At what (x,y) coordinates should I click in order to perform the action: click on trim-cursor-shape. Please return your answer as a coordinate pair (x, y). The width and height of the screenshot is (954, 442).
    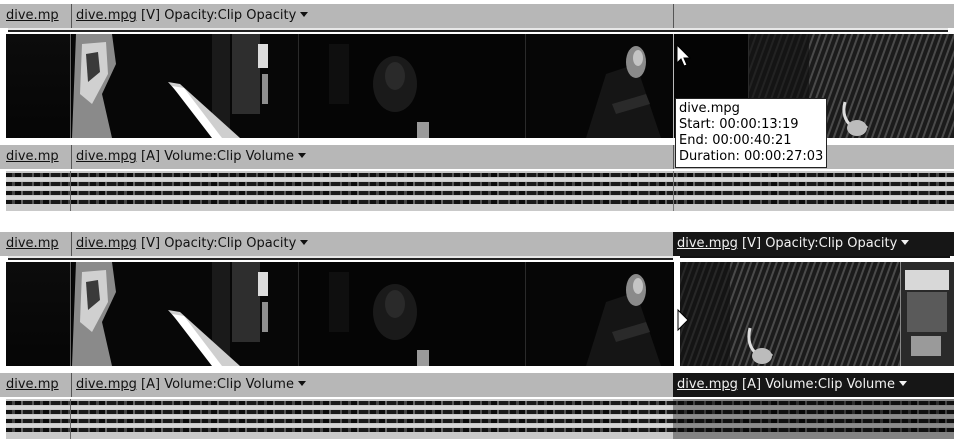
    Looking at the image, I should click on (683, 320).